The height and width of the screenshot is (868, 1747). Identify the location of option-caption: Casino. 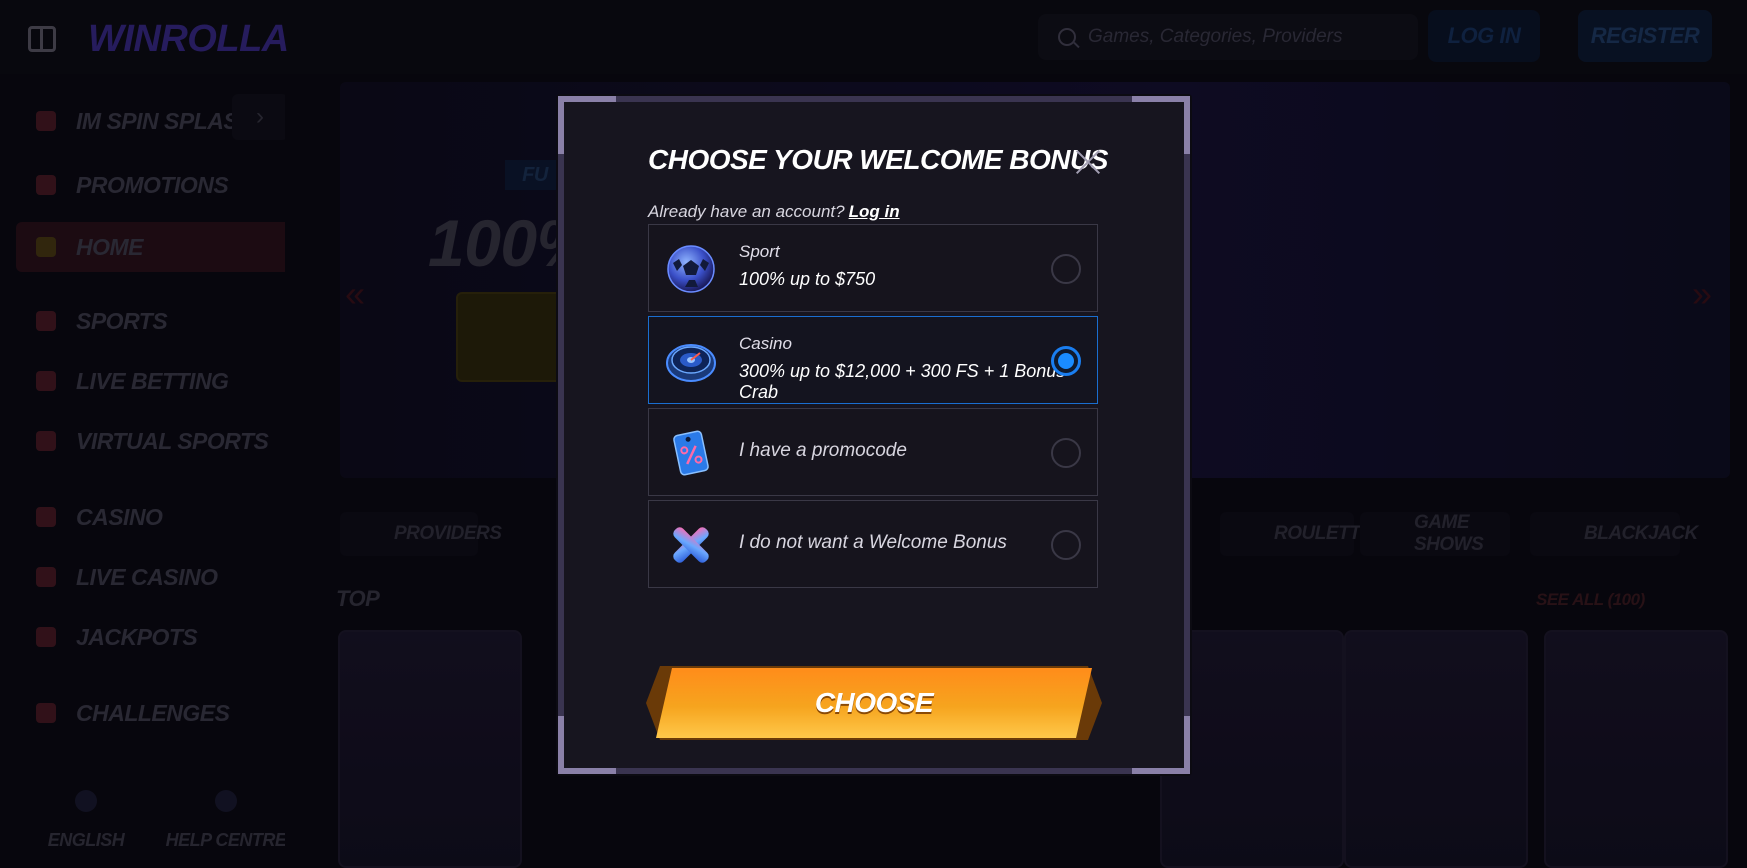
(765, 343).